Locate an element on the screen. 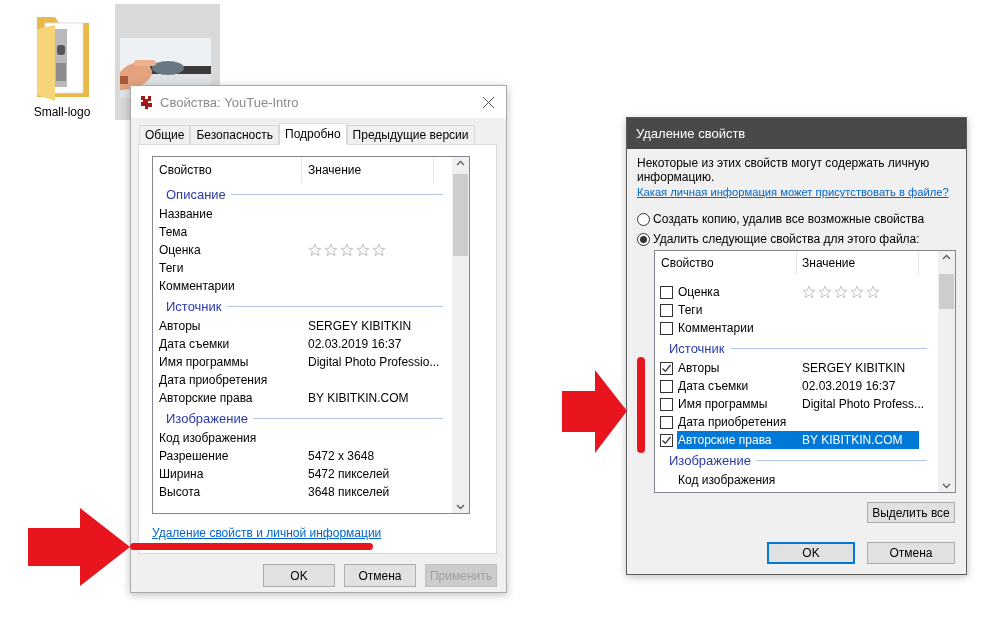  property-name: Код изображения is located at coordinates (208, 438).